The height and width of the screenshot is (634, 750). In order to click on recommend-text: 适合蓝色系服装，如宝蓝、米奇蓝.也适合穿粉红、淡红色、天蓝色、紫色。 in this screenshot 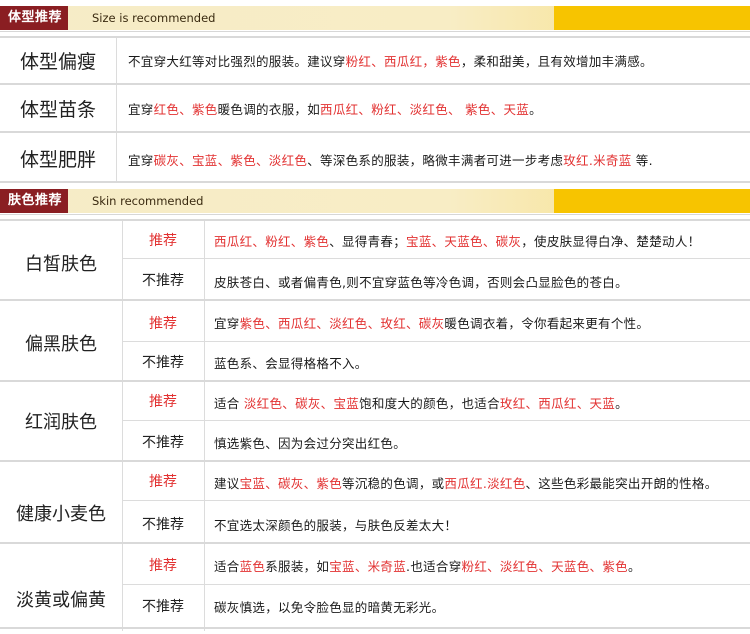, I will do `click(427, 566)`.